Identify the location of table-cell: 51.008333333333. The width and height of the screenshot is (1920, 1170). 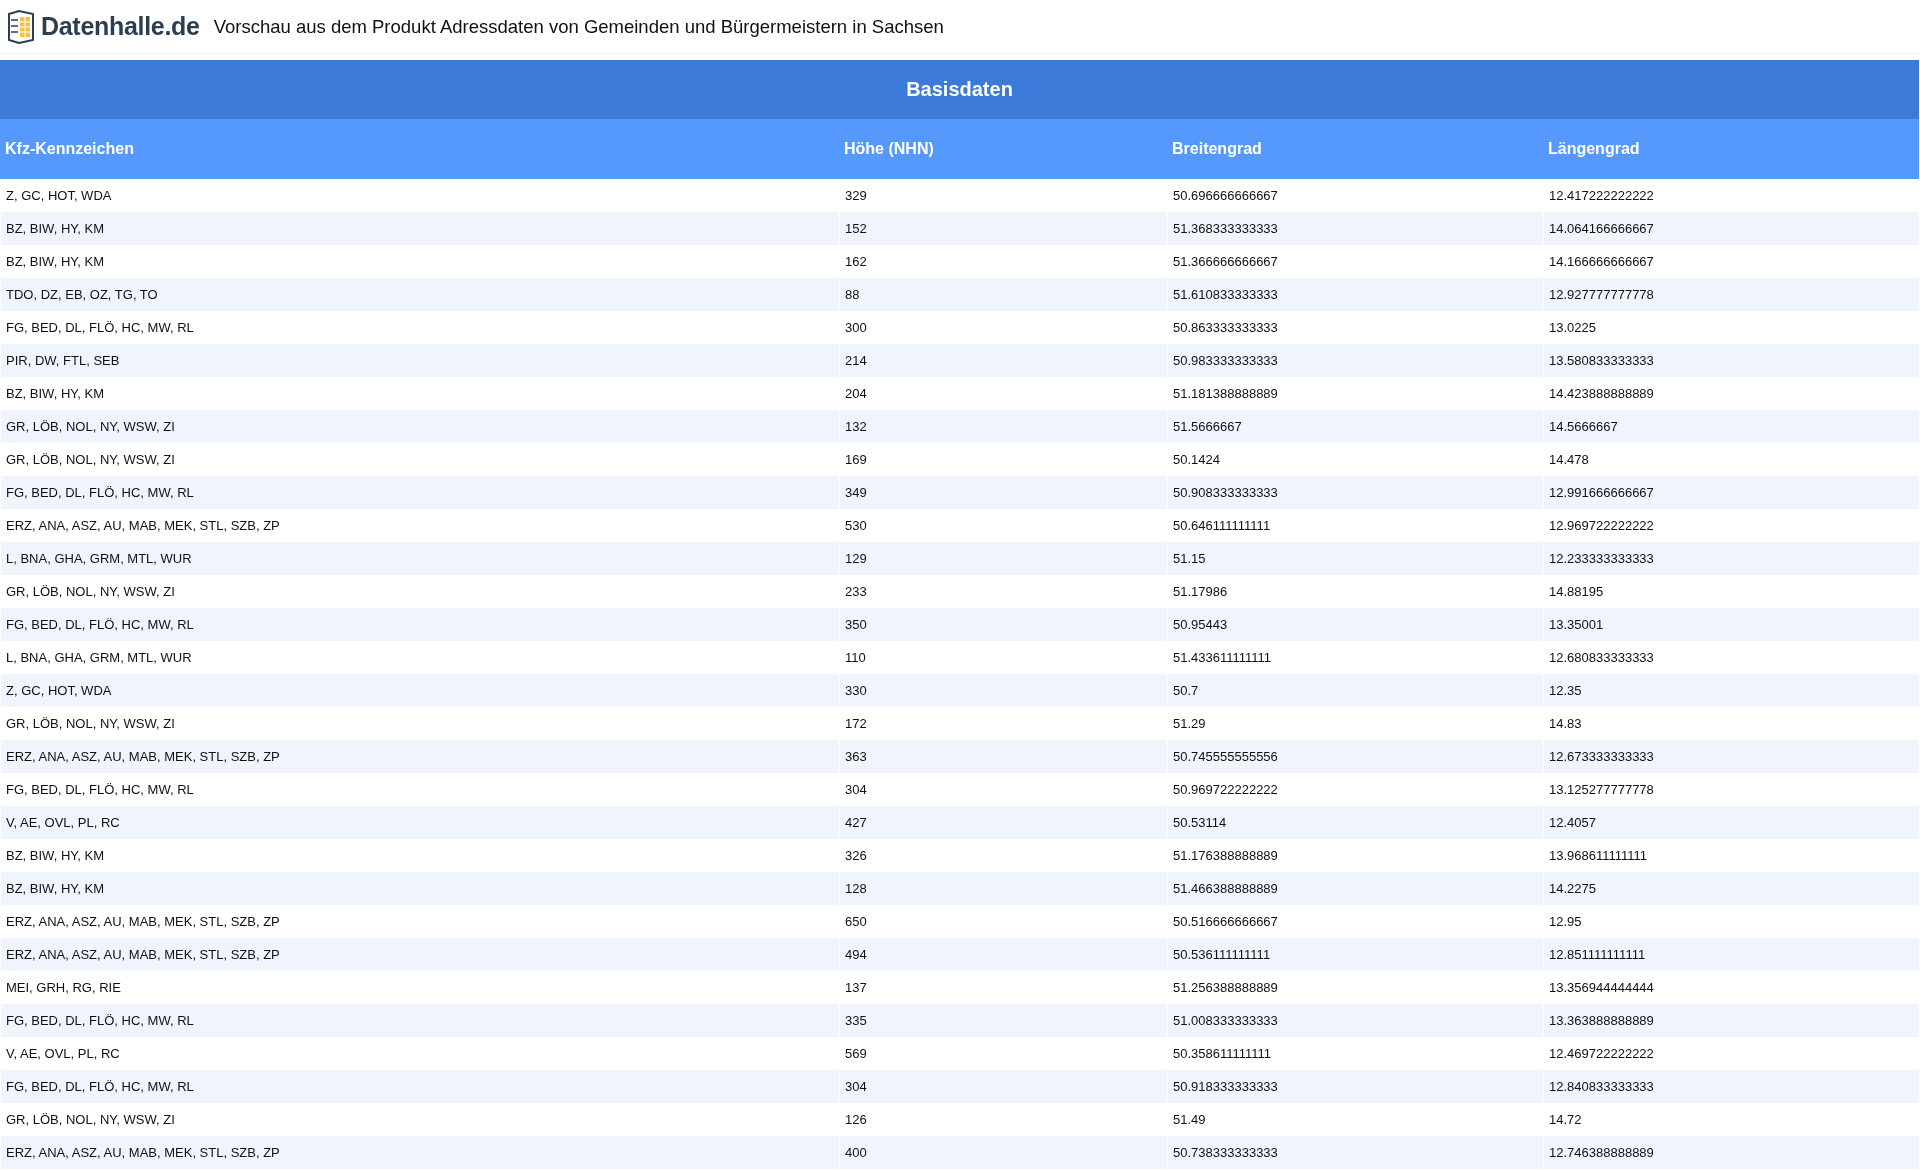
(1355, 1020).